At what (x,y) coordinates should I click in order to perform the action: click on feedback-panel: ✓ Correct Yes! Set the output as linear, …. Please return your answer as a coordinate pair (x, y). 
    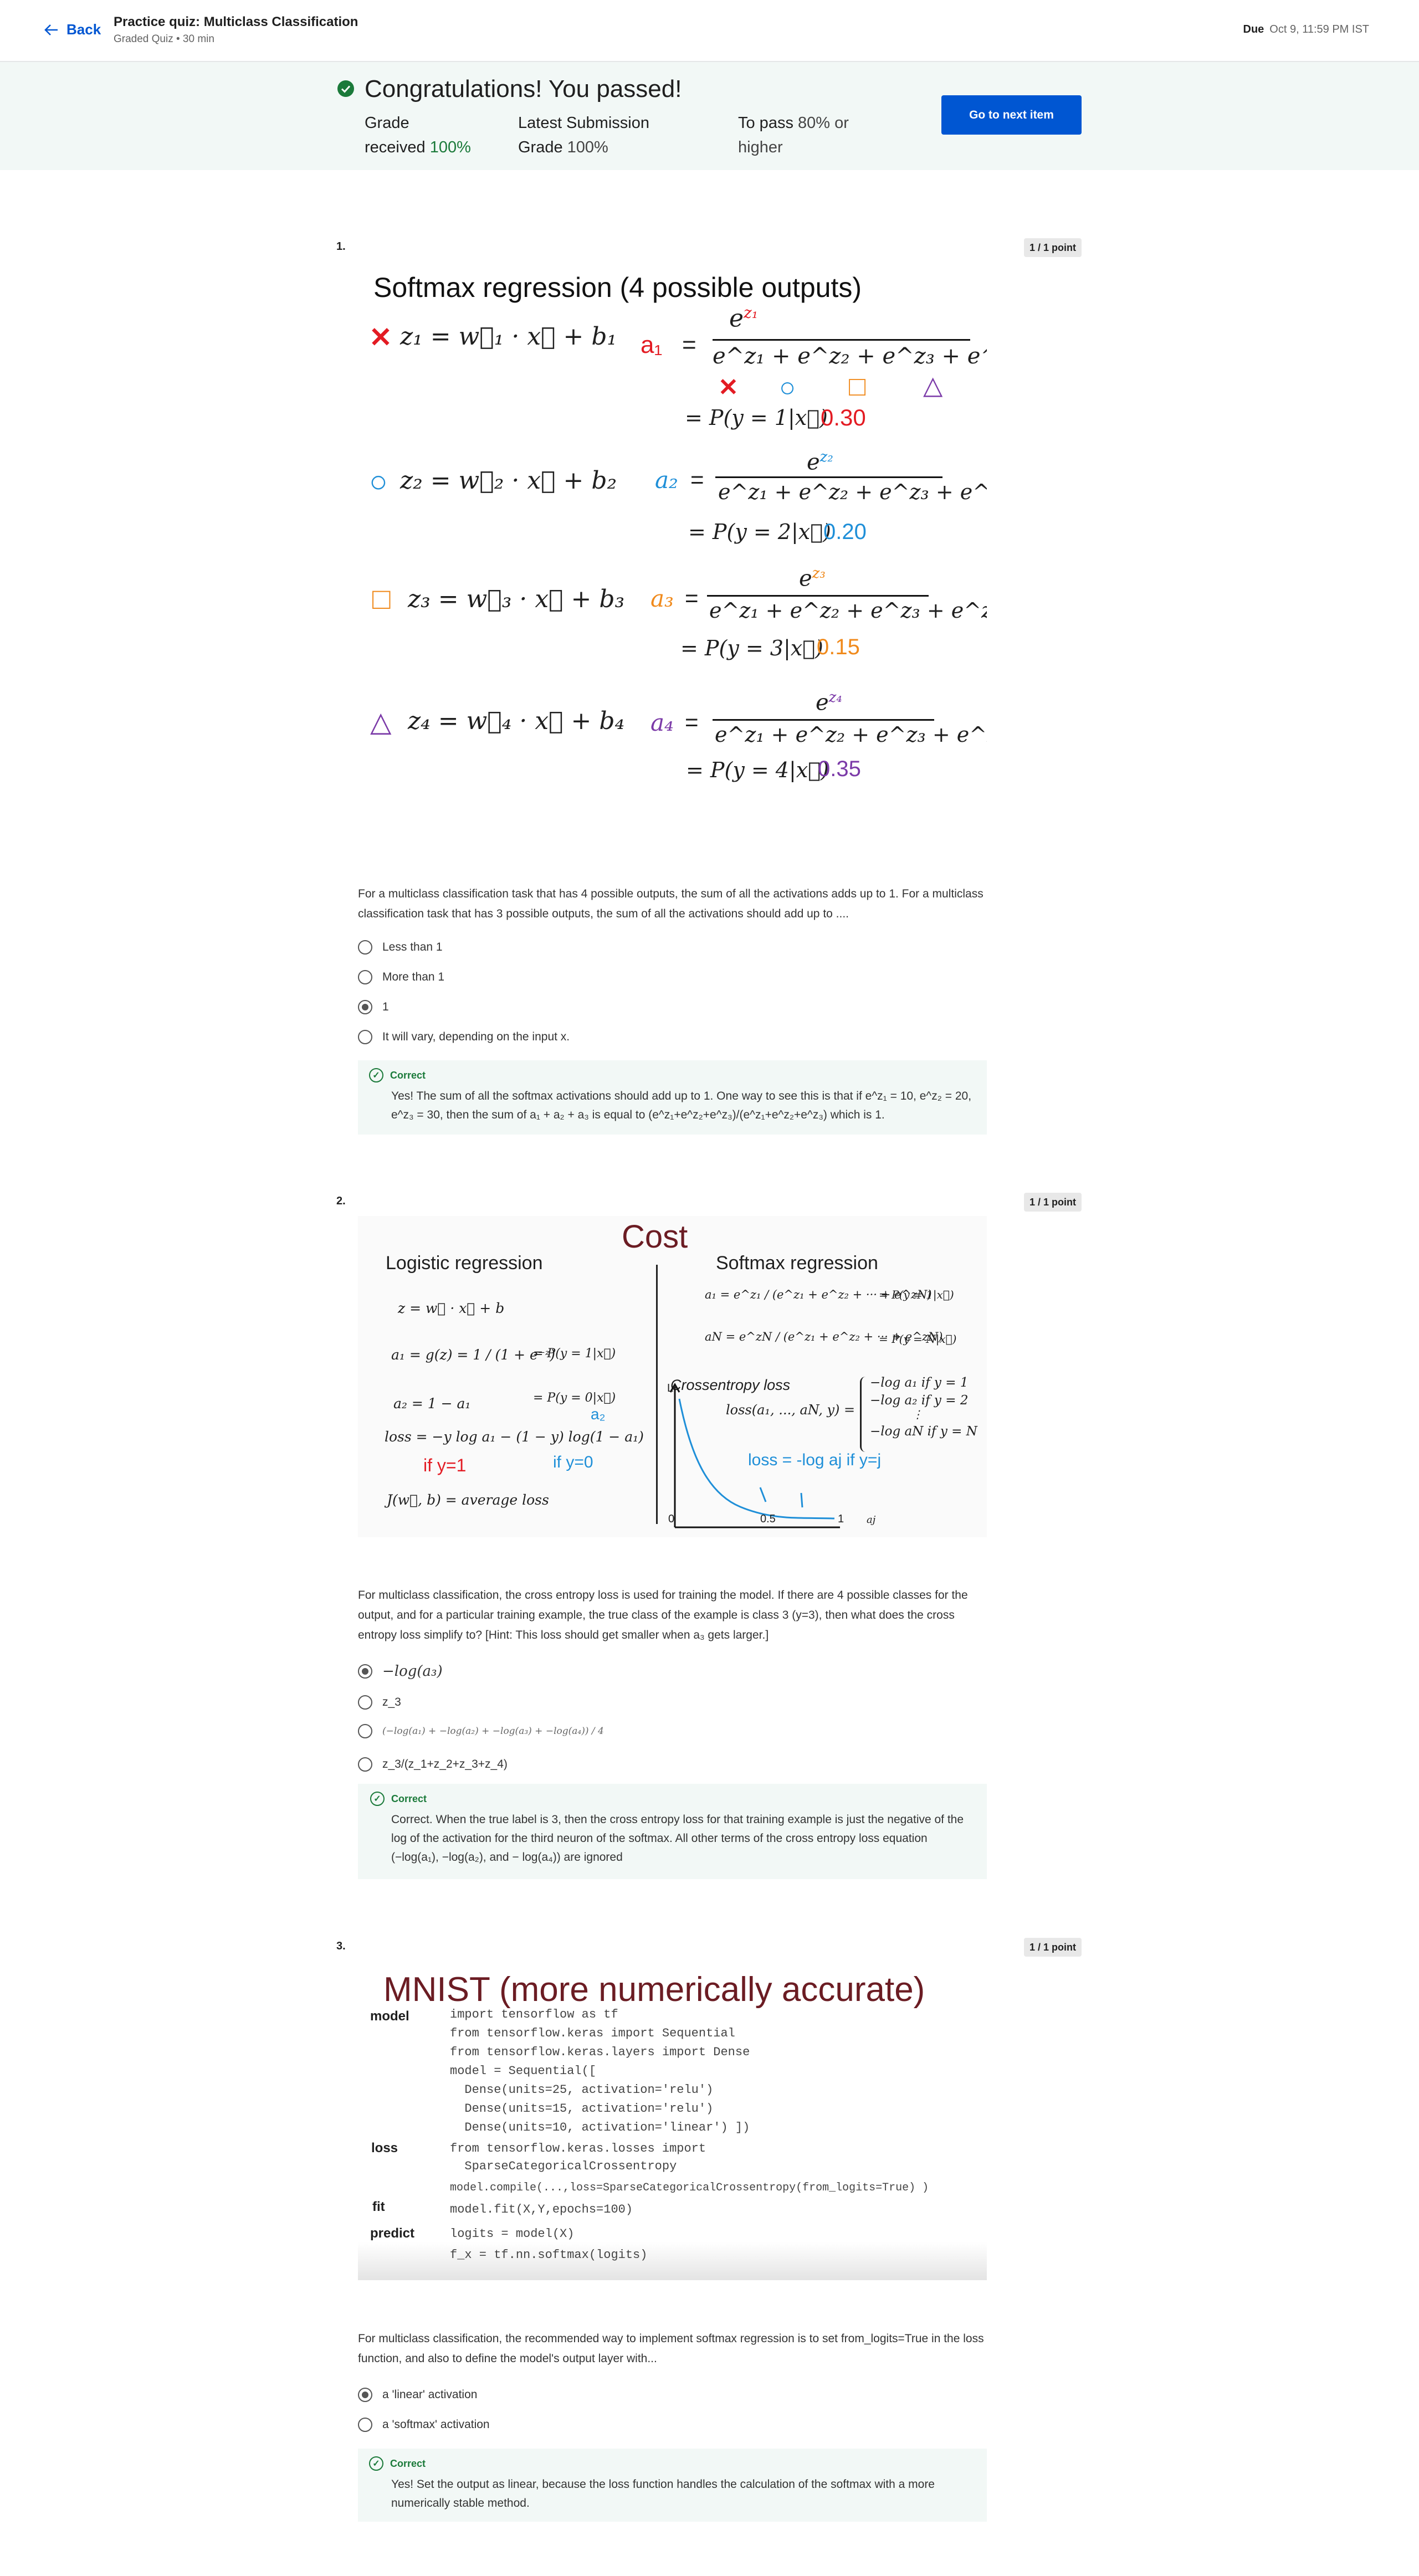
    Looking at the image, I should click on (672, 2485).